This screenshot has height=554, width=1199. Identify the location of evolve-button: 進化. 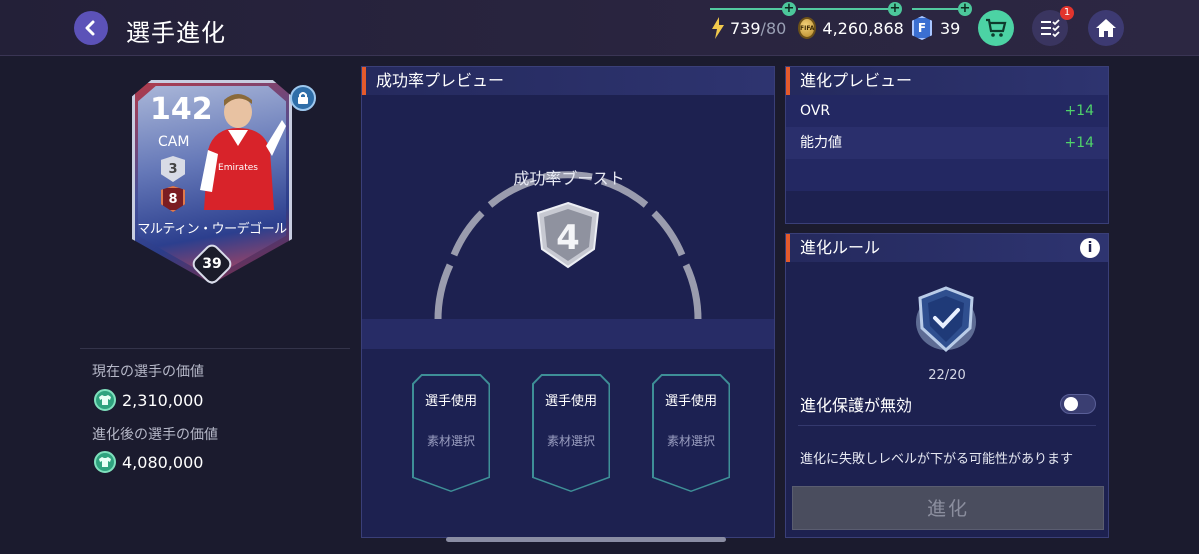
(948, 508).